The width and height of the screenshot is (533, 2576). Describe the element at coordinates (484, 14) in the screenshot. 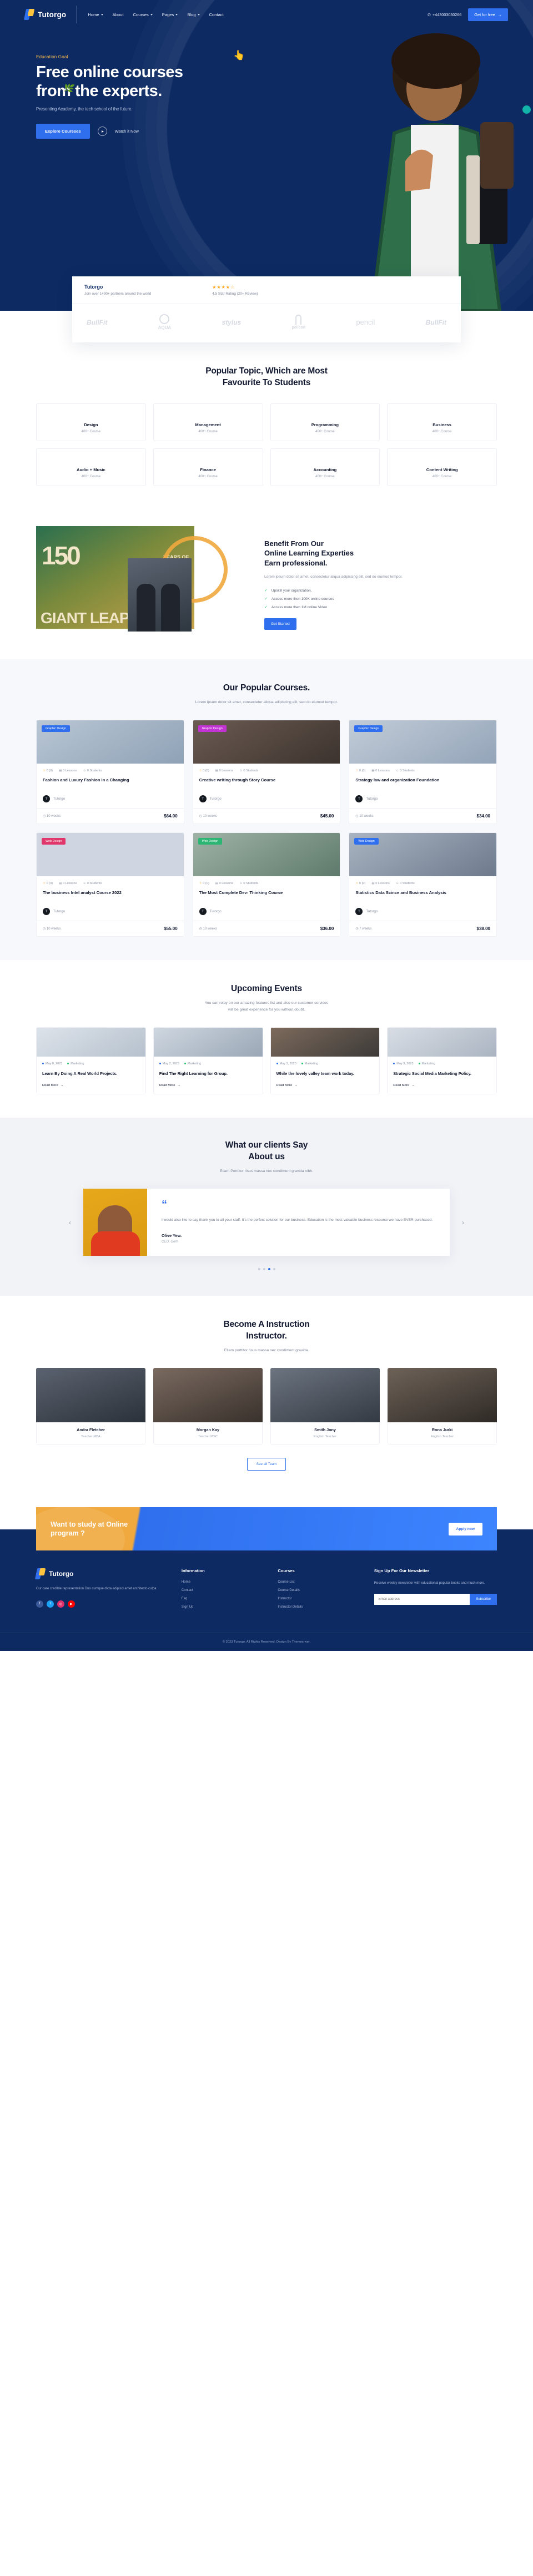

I see `get-for-free-label: Get for free` at that location.